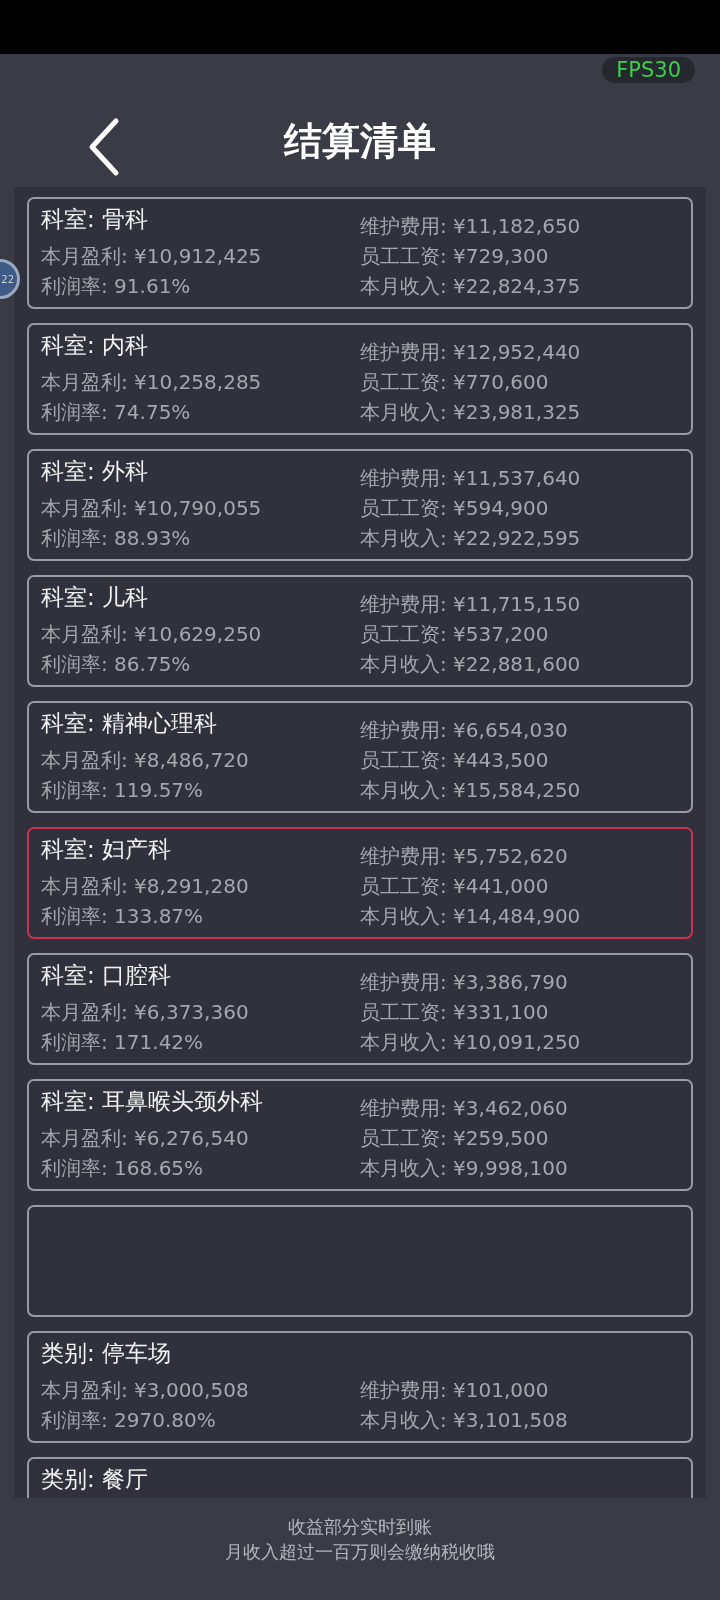 The width and height of the screenshot is (720, 1600). I want to click on card-field: 本月收入: ¥15,584,250, so click(519, 790).